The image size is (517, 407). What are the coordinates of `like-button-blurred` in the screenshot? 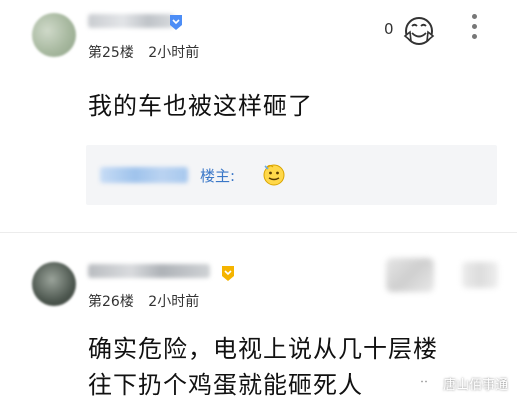 It's located at (410, 275).